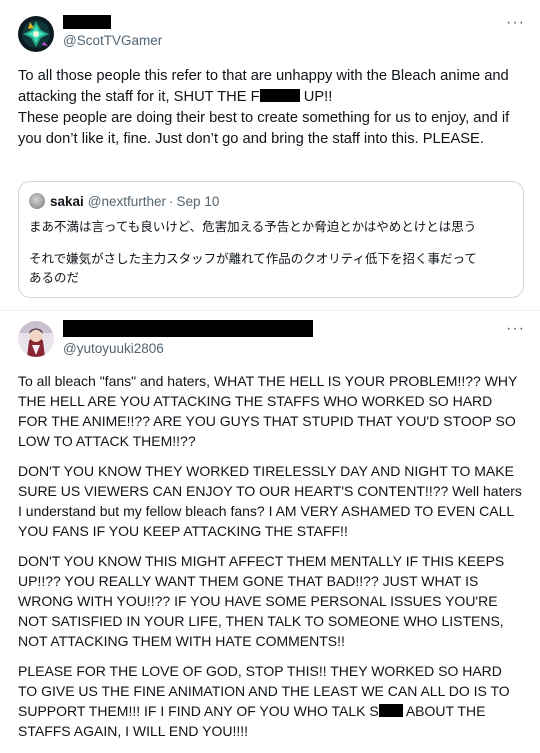 The width and height of the screenshot is (540, 753). Describe the element at coordinates (390, 710) in the screenshot. I see `censor-bar` at that location.